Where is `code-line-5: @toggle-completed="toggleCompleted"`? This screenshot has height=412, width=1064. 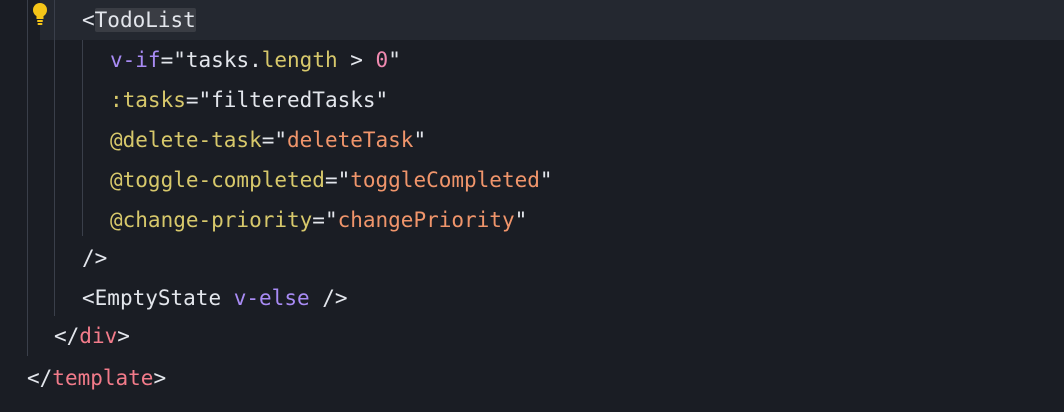 code-line-5: @toggle-completed="toggleCompleted" is located at coordinates (331, 180).